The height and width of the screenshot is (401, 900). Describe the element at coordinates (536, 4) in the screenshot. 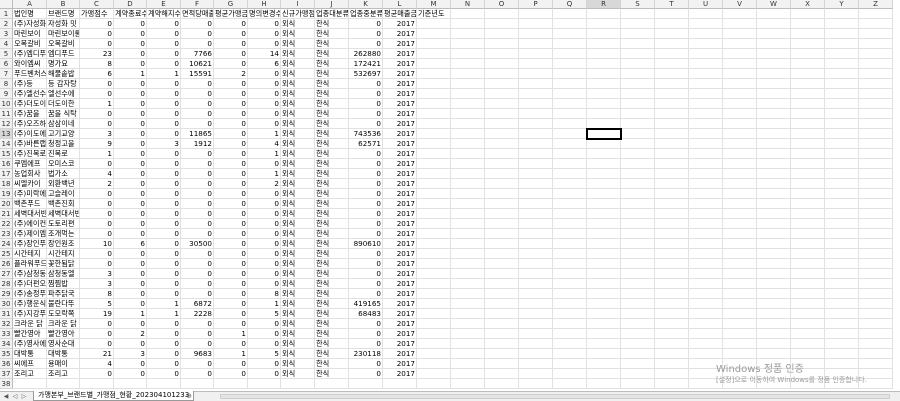

I see `column-header-p: P` at that location.